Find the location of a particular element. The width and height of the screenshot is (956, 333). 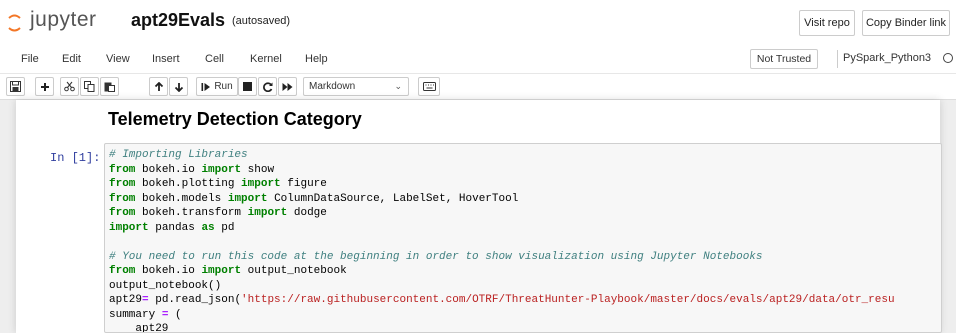

code-text: pandas is located at coordinates (175, 227).